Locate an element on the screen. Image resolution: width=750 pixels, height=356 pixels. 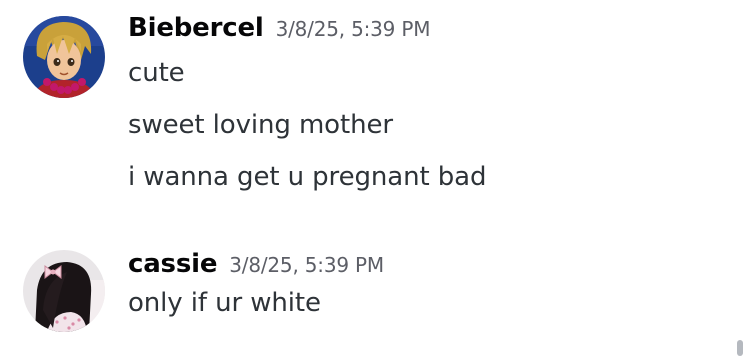
girl-with-bow-avatar-icon is located at coordinates (64, 291).